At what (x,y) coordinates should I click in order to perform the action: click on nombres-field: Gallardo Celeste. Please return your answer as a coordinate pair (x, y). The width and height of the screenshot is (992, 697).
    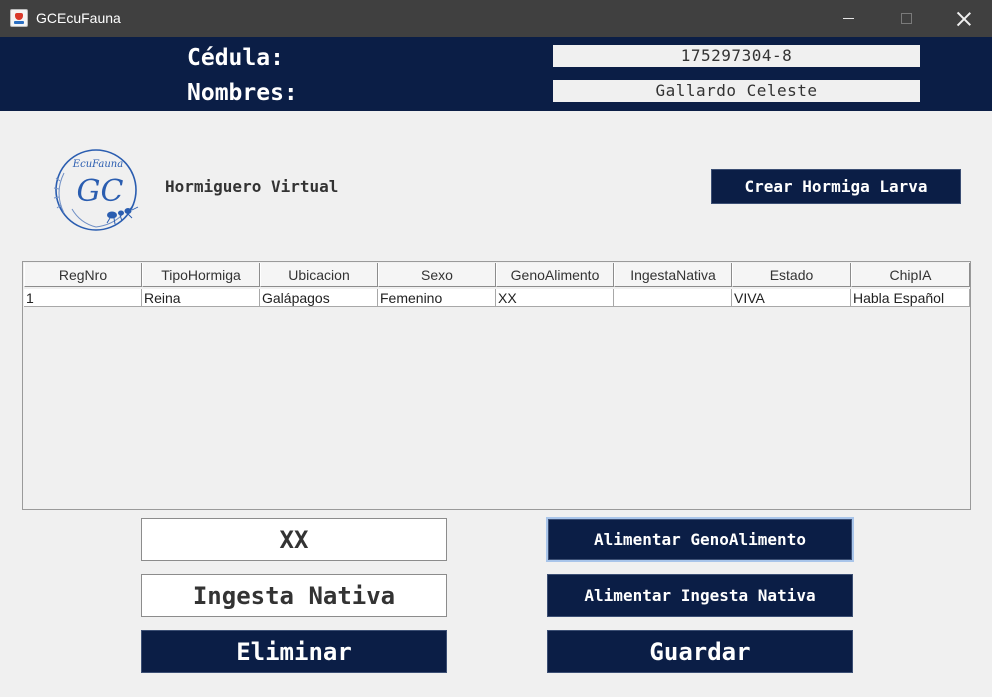
    Looking at the image, I should click on (736, 91).